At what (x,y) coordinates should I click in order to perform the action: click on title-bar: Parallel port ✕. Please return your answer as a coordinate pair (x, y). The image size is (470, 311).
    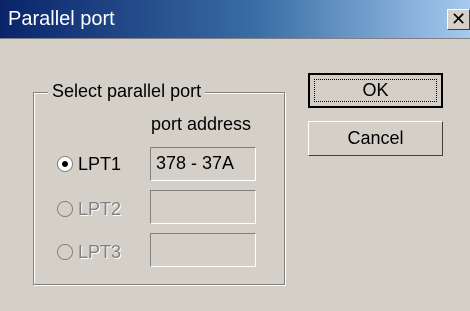
    Looking at the image, I should click on (235, 19).